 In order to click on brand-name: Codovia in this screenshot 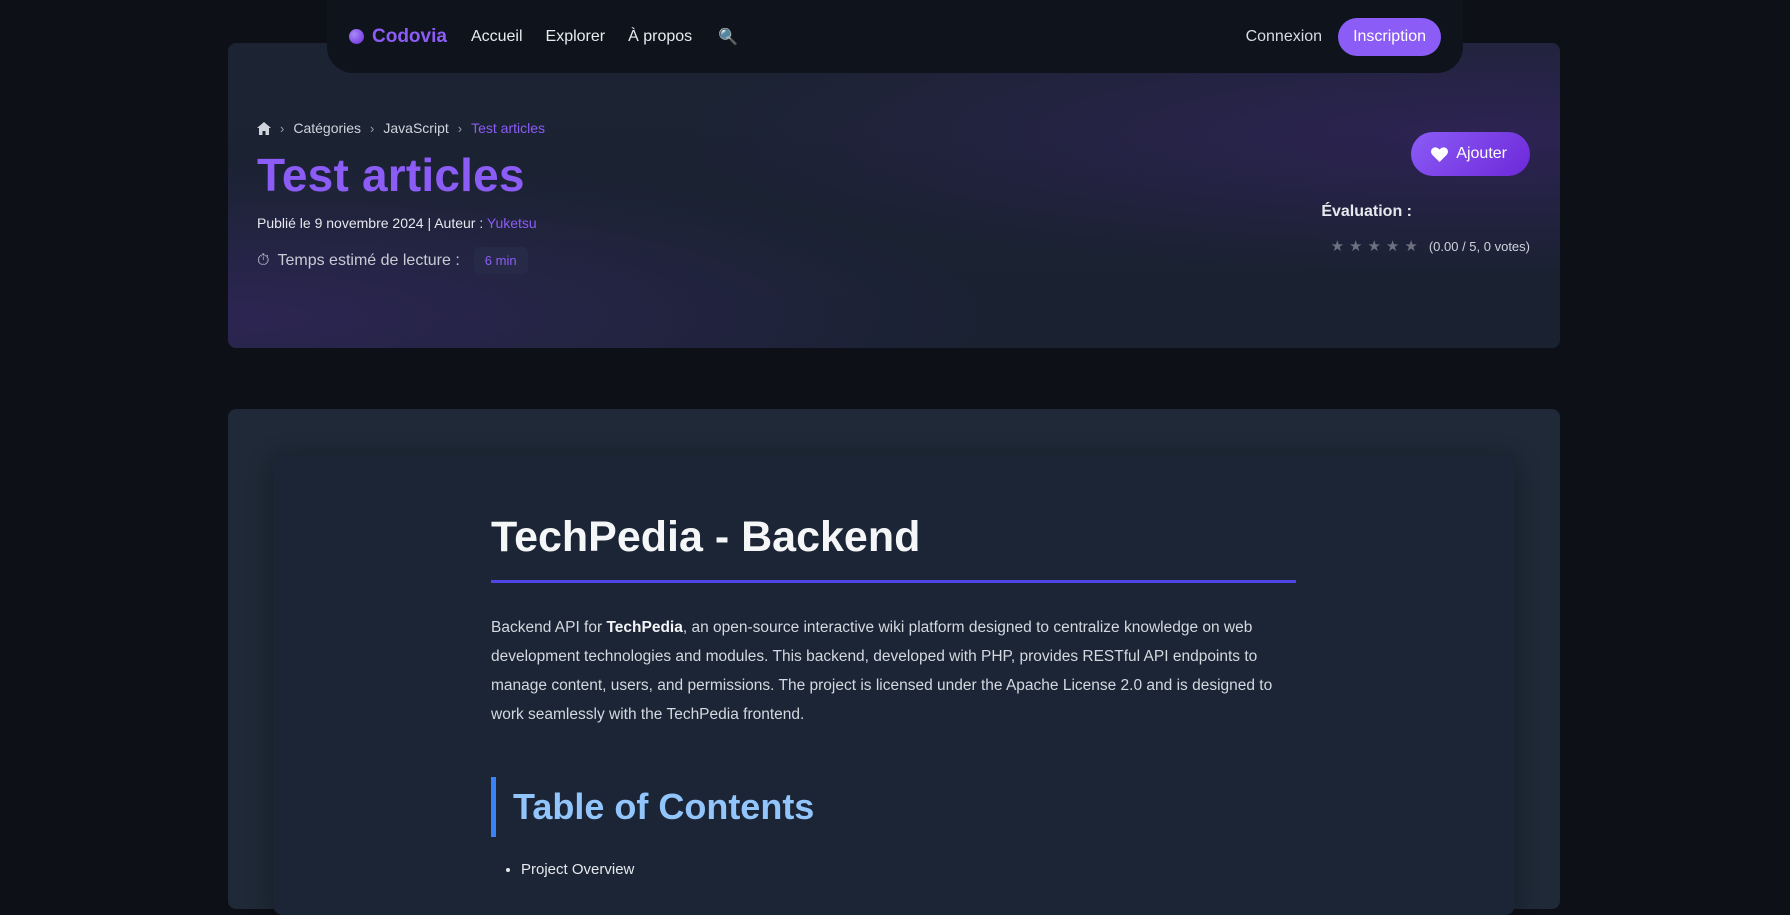, I will do `click(409, 36)`.